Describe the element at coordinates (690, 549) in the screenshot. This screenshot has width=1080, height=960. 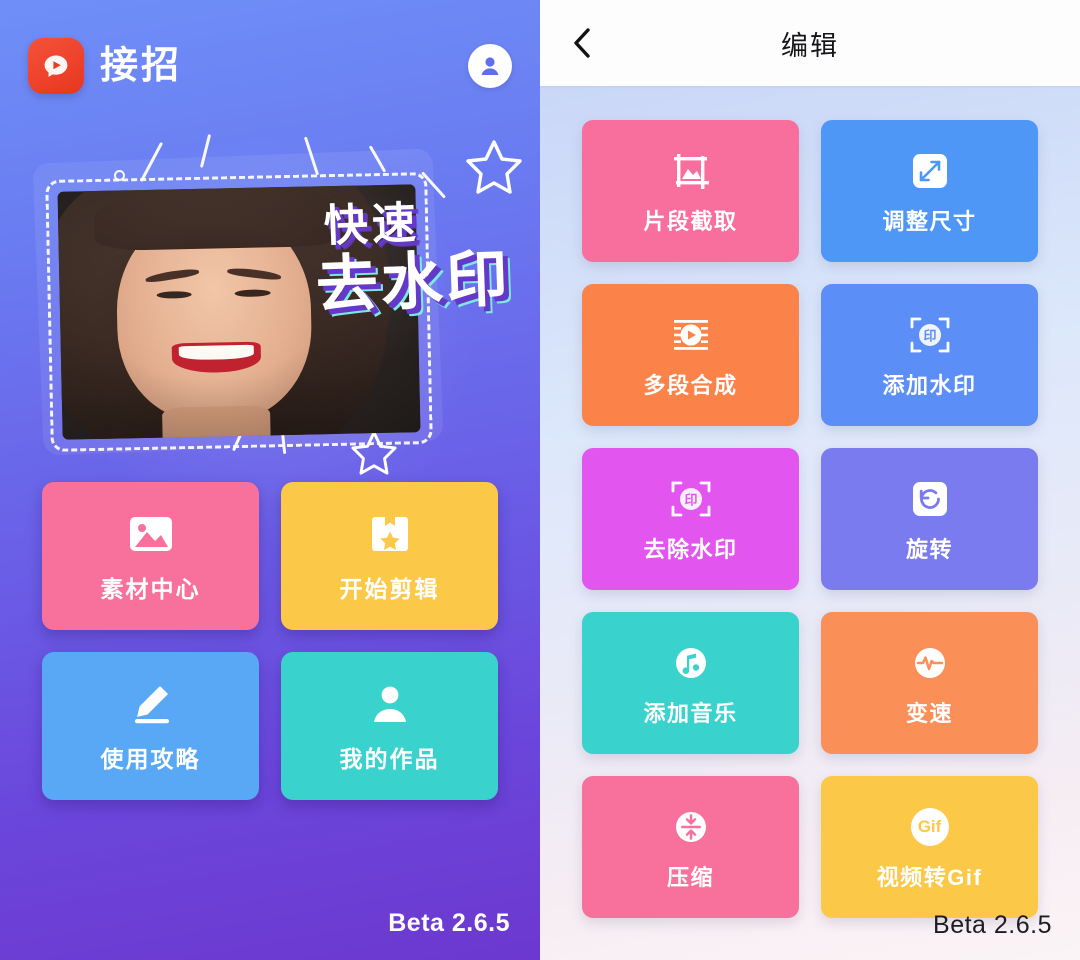
I see `edit-card-label: 去除水印` at that location.